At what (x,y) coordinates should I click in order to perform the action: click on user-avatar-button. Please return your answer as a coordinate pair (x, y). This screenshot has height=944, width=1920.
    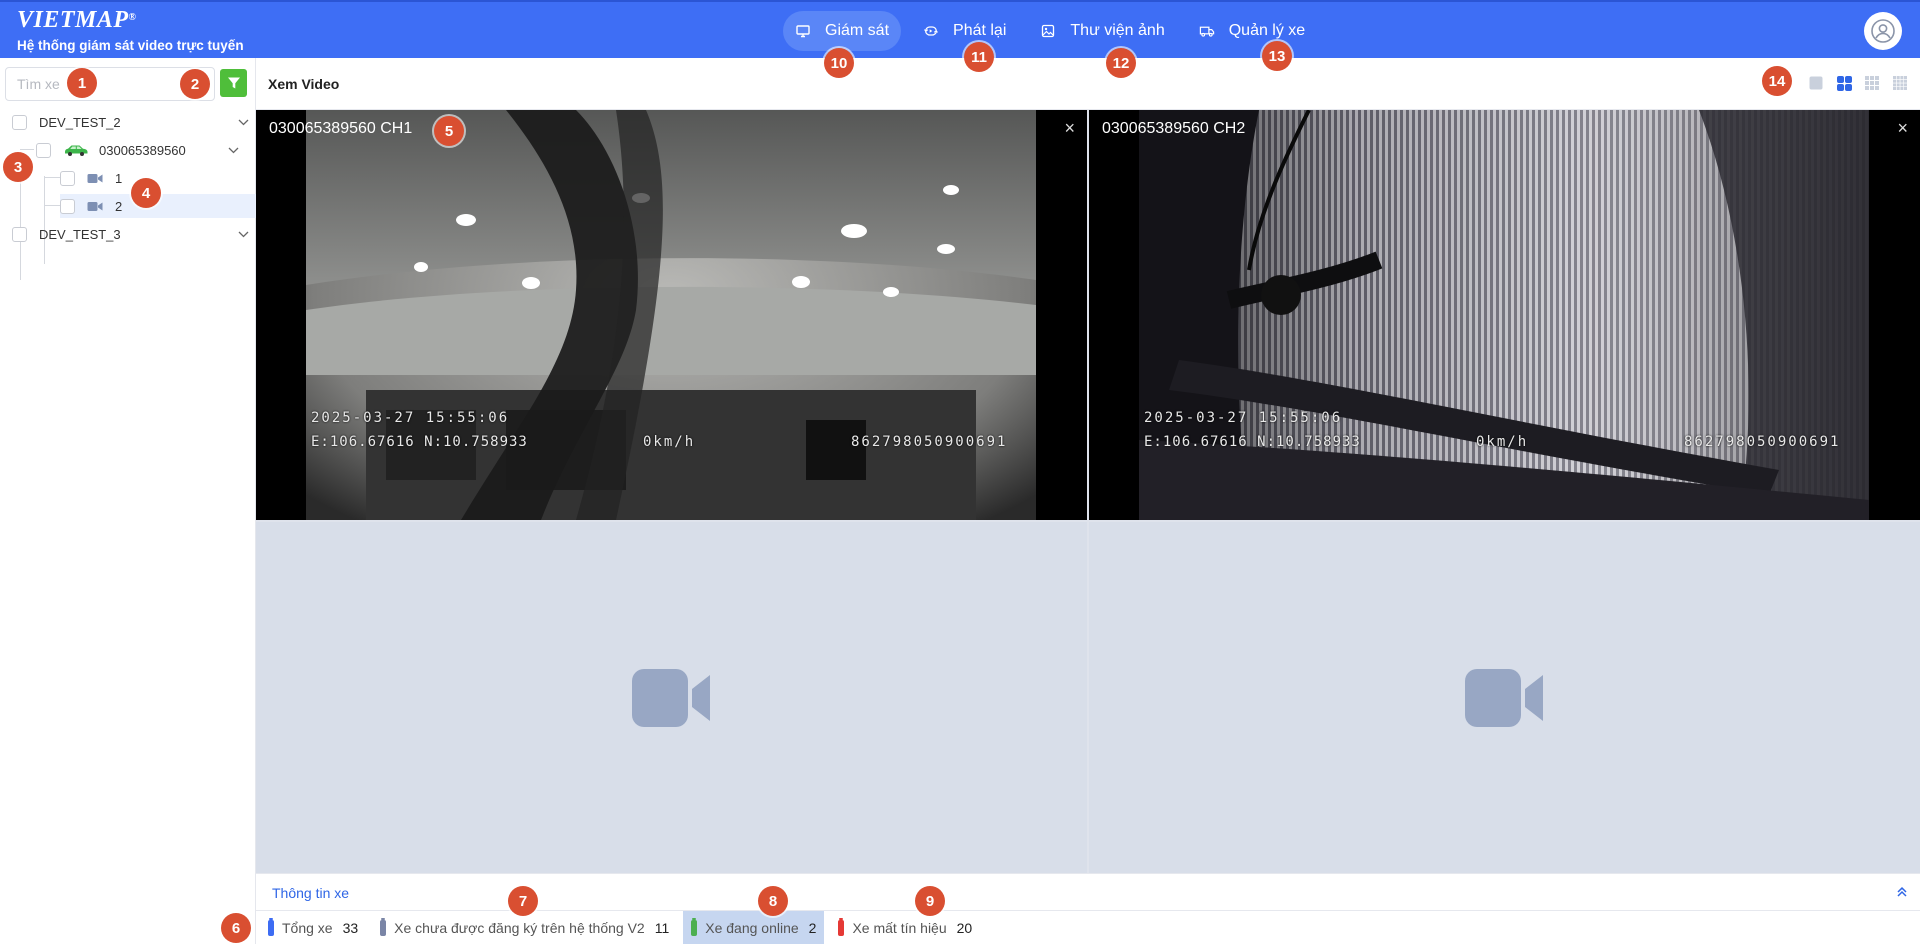
    Looking at the image, I should click on (1883, 31).